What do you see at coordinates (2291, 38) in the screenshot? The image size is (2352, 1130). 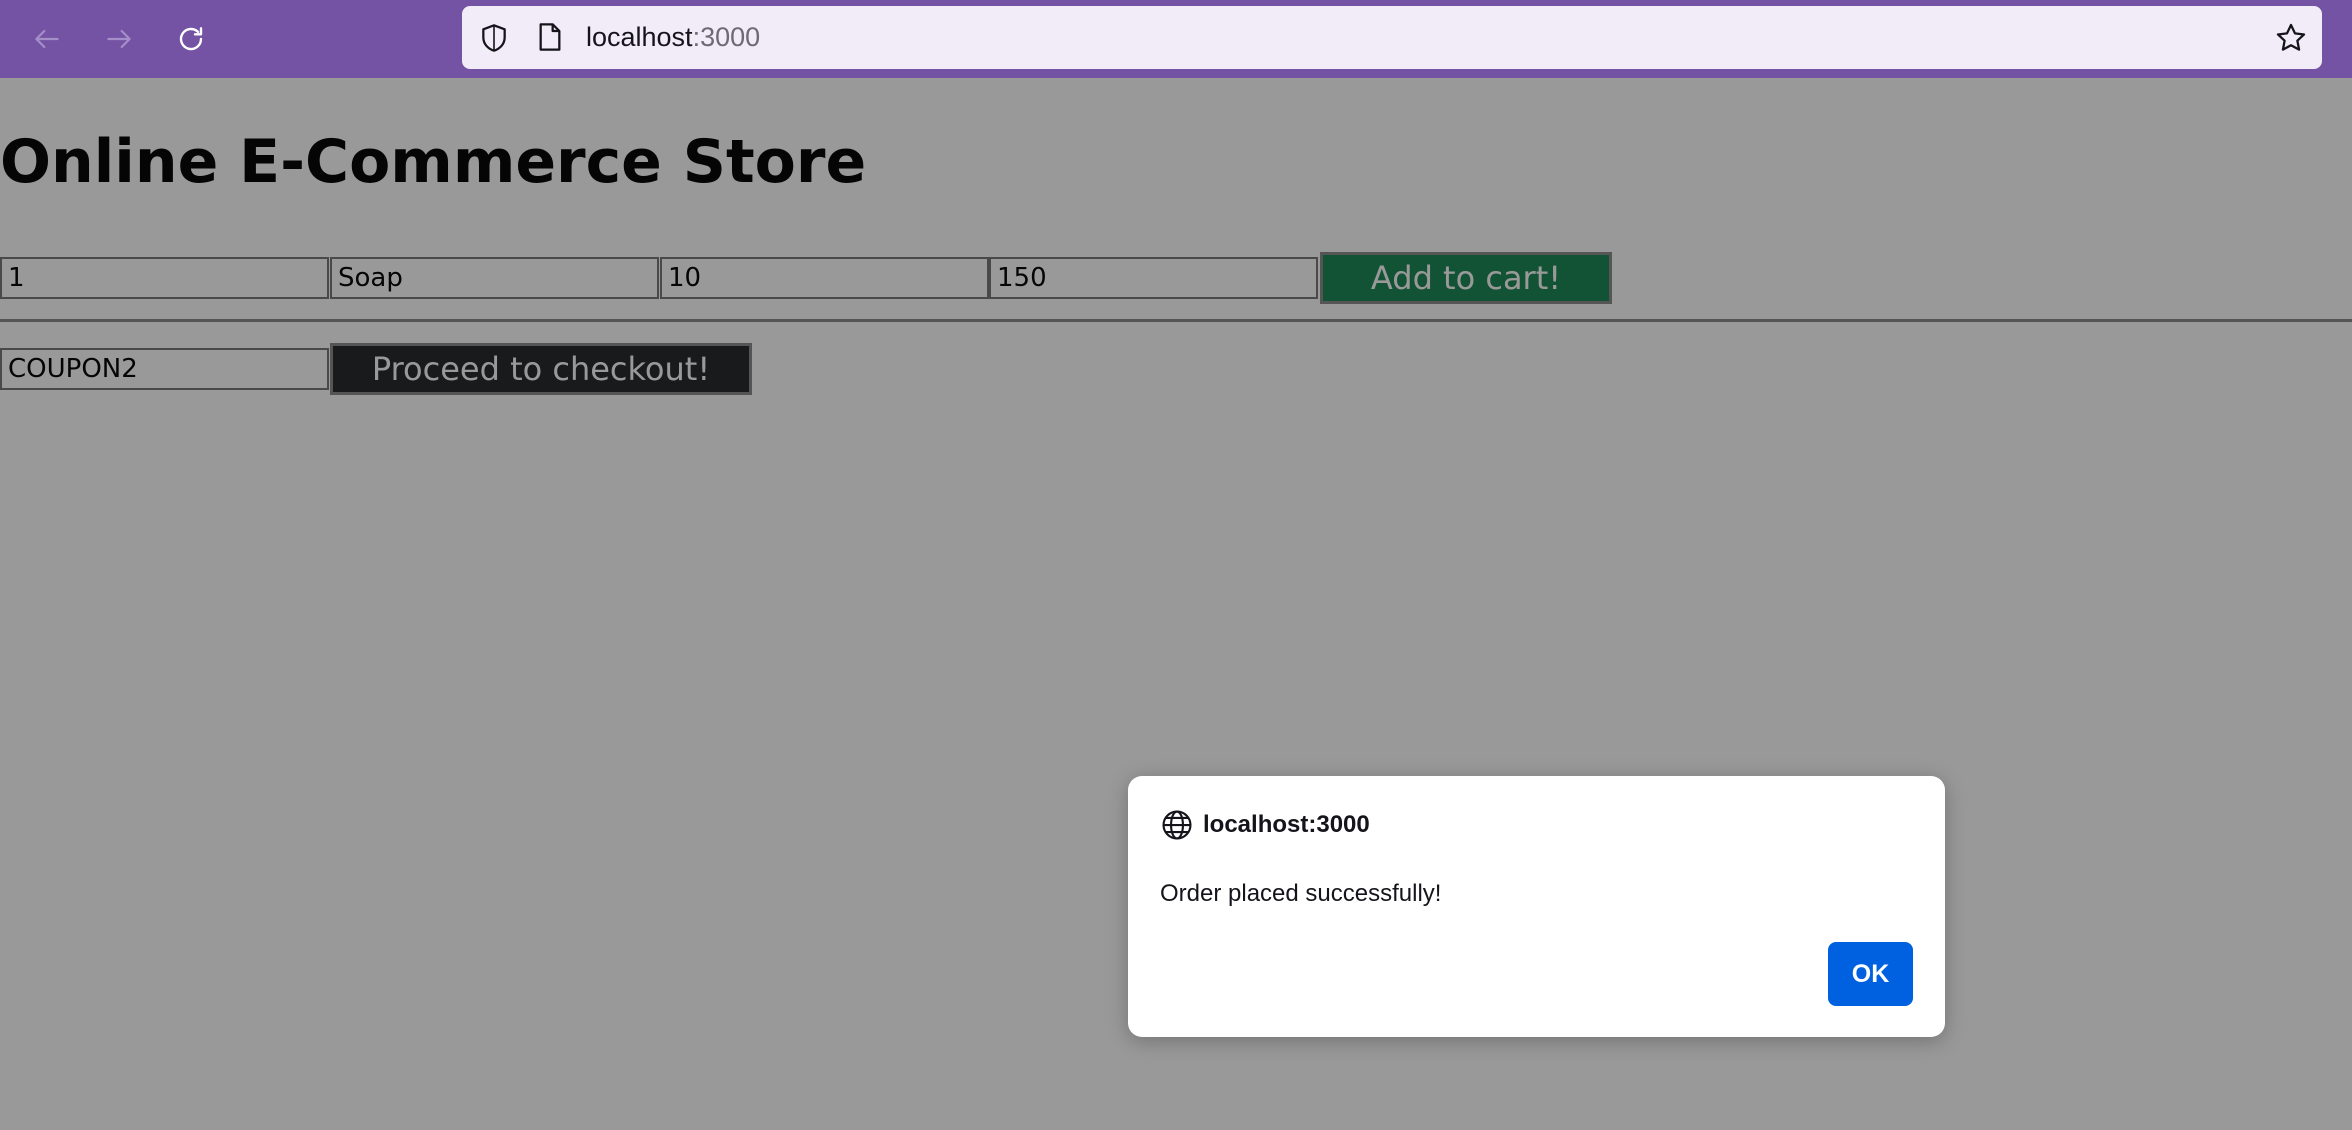 I see `star-icon` at bounding box center [2291, 38].